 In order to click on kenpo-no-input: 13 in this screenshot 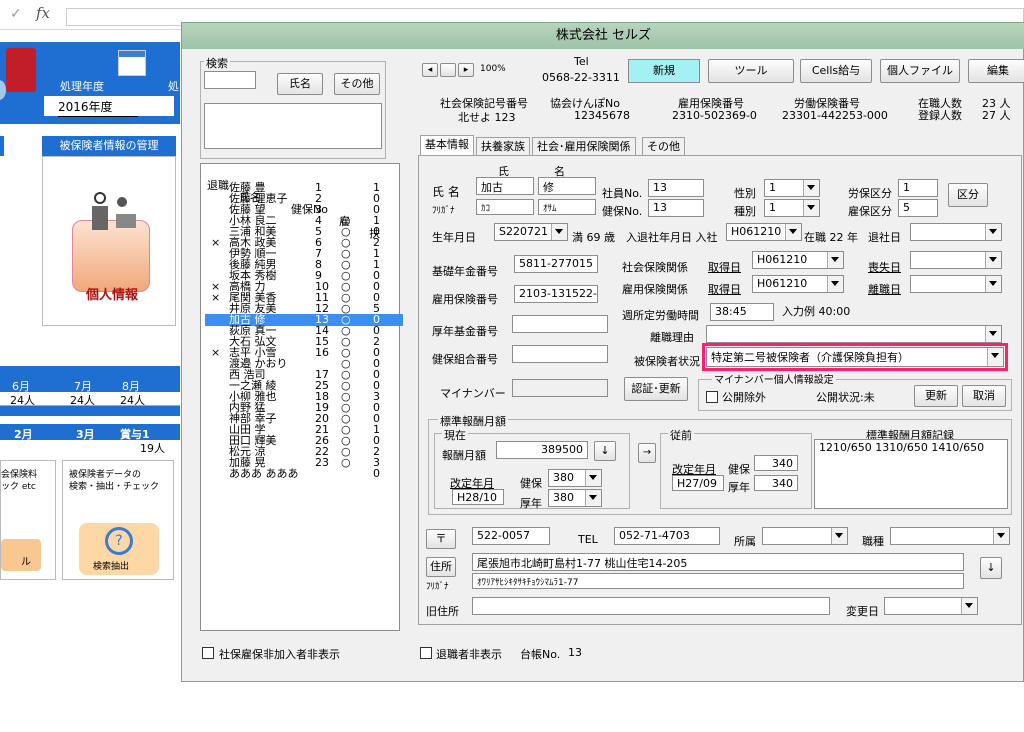, I will do `click(676, 208)`.